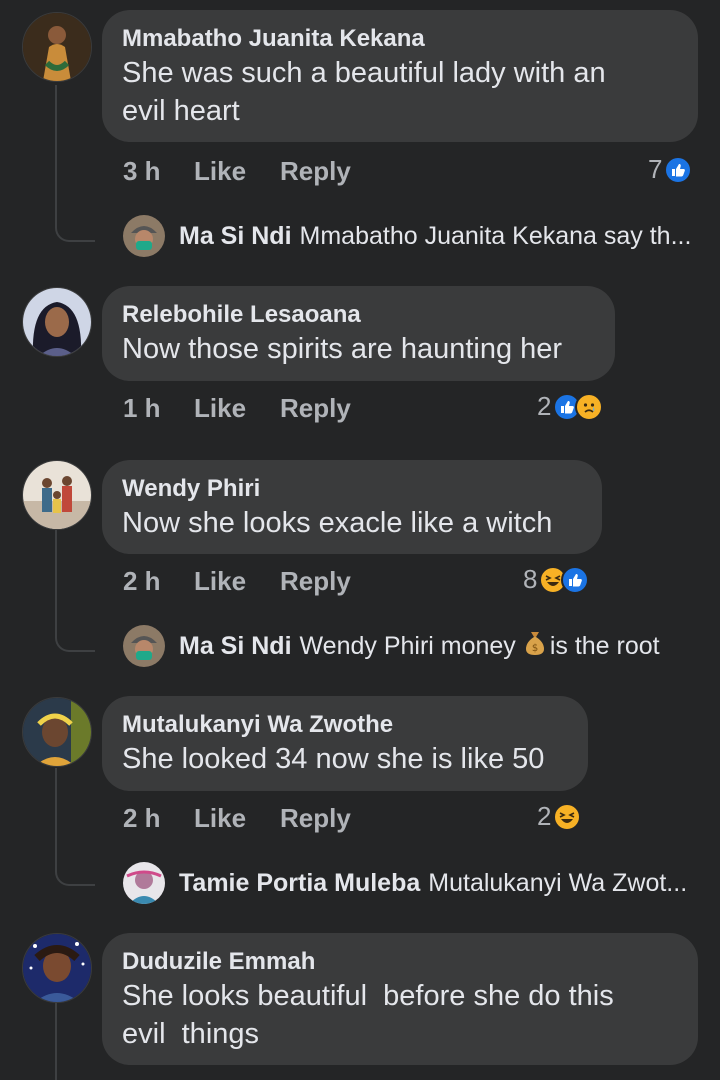  Describe the element at coordinates (158, 171) in the screenshot. I see `comment-time: 3 h` at that location.